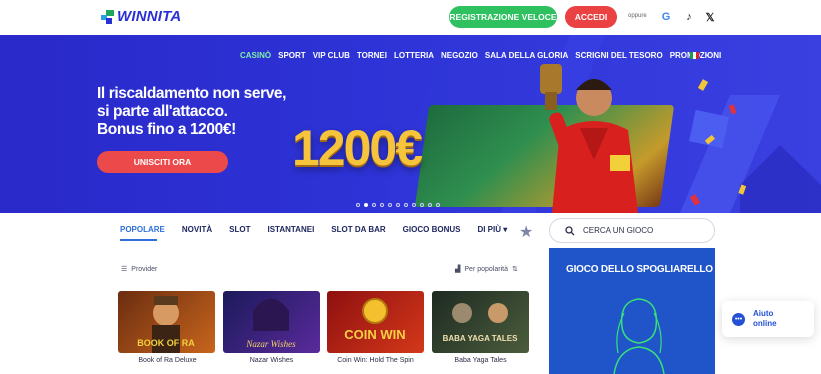  What do you see at coordinates (271, 360) in the screenshot?
I see `game-title-nazar-wishes: Nazar Wishes` at bounding box center [271, 360].